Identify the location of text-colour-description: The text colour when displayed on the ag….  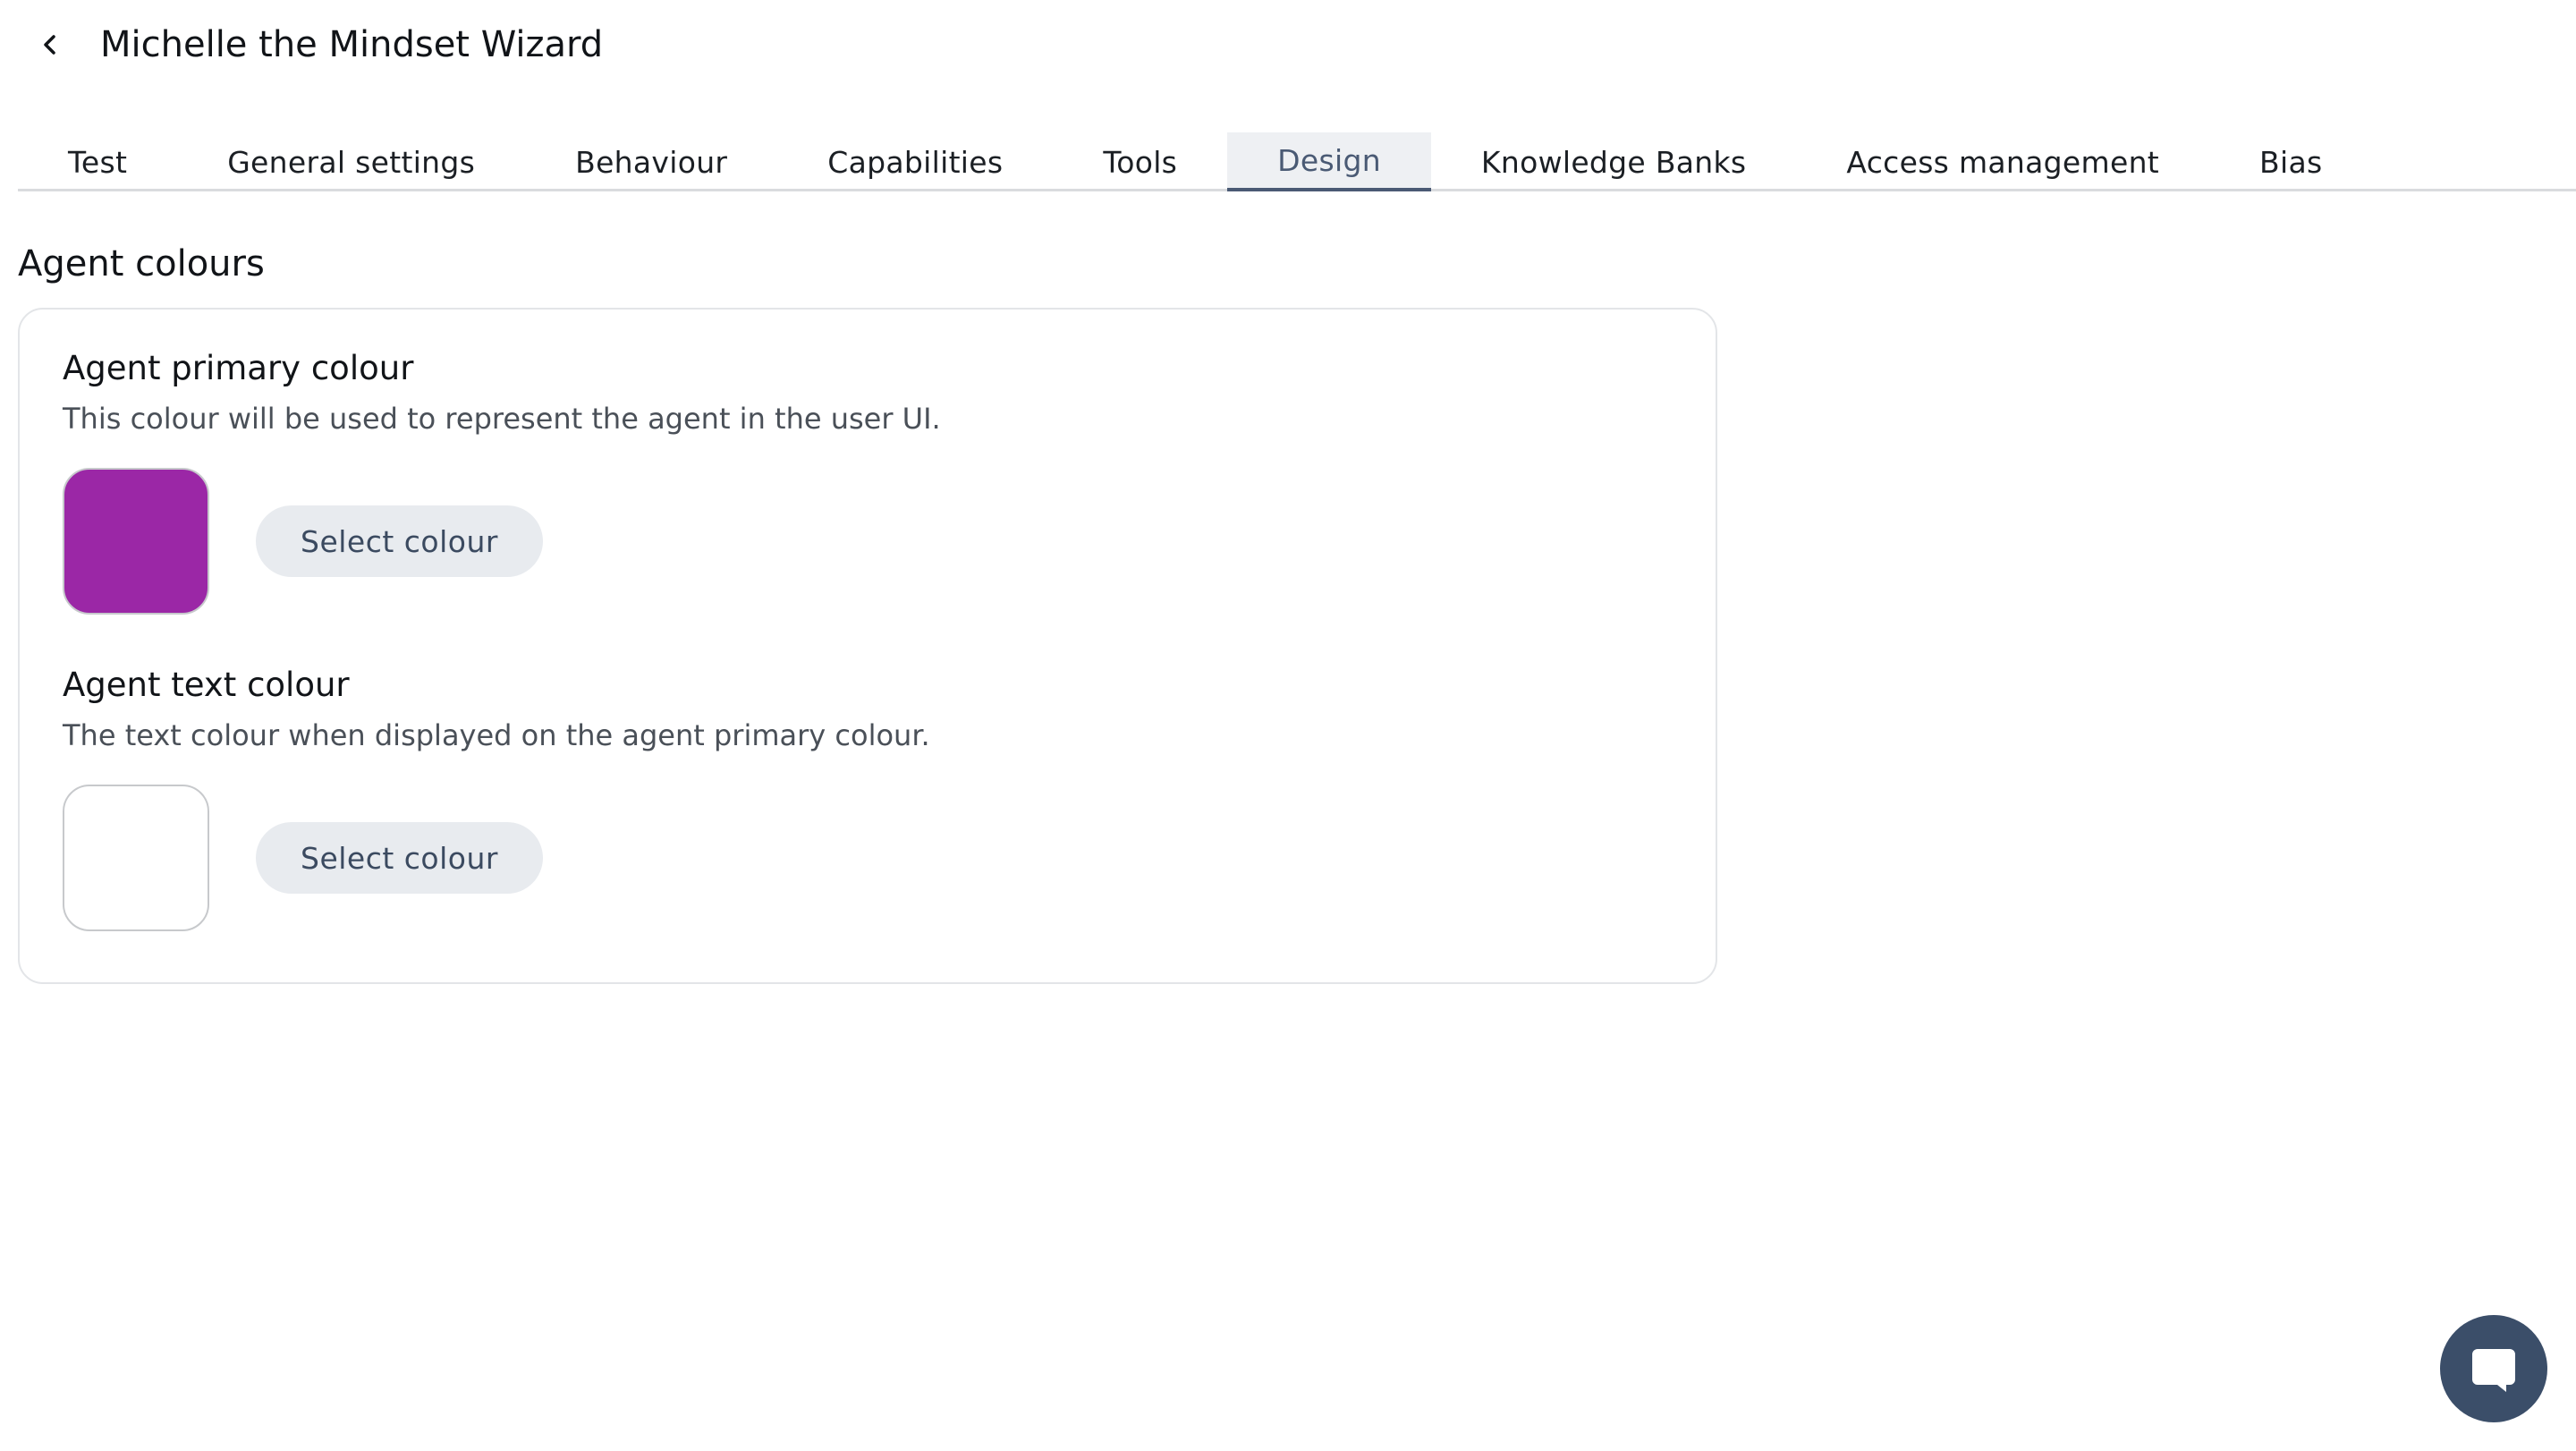
(496, 735).